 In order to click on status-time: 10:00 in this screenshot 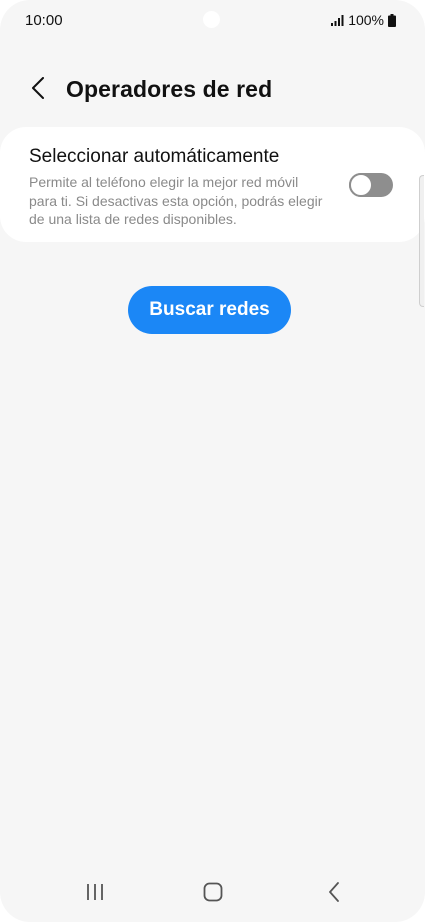, I will do `click(44, 20)`.